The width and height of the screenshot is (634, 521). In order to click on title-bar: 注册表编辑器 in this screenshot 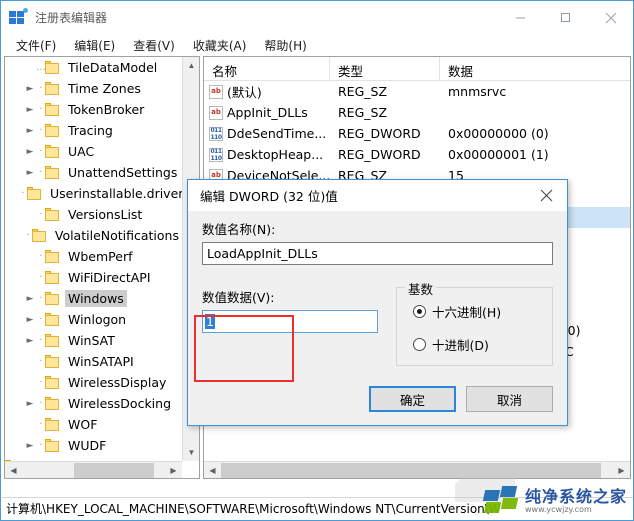, I will do `click(317, 17)`.